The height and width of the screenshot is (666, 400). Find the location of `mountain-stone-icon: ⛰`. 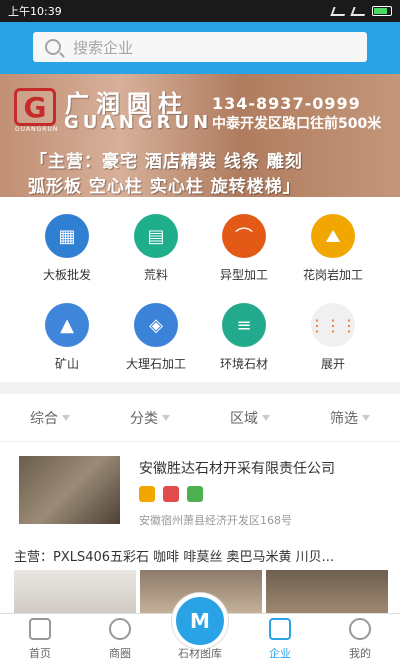

mountain-stone-icon: ⛰ is located at coordinates (333, 236).